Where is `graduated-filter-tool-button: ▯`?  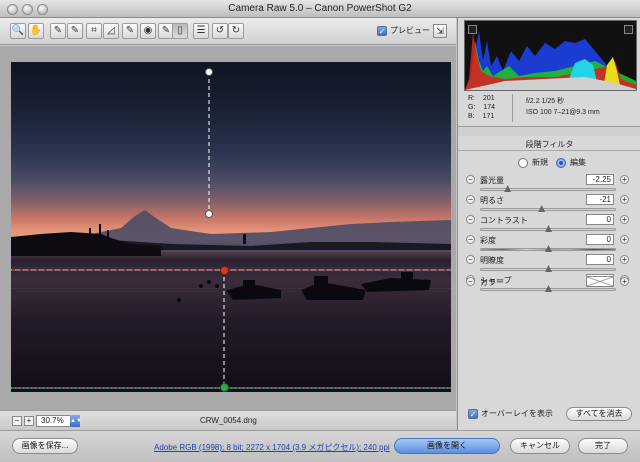 graduated-filter-tool-button: ▯ is located at coordinates (180, 31).